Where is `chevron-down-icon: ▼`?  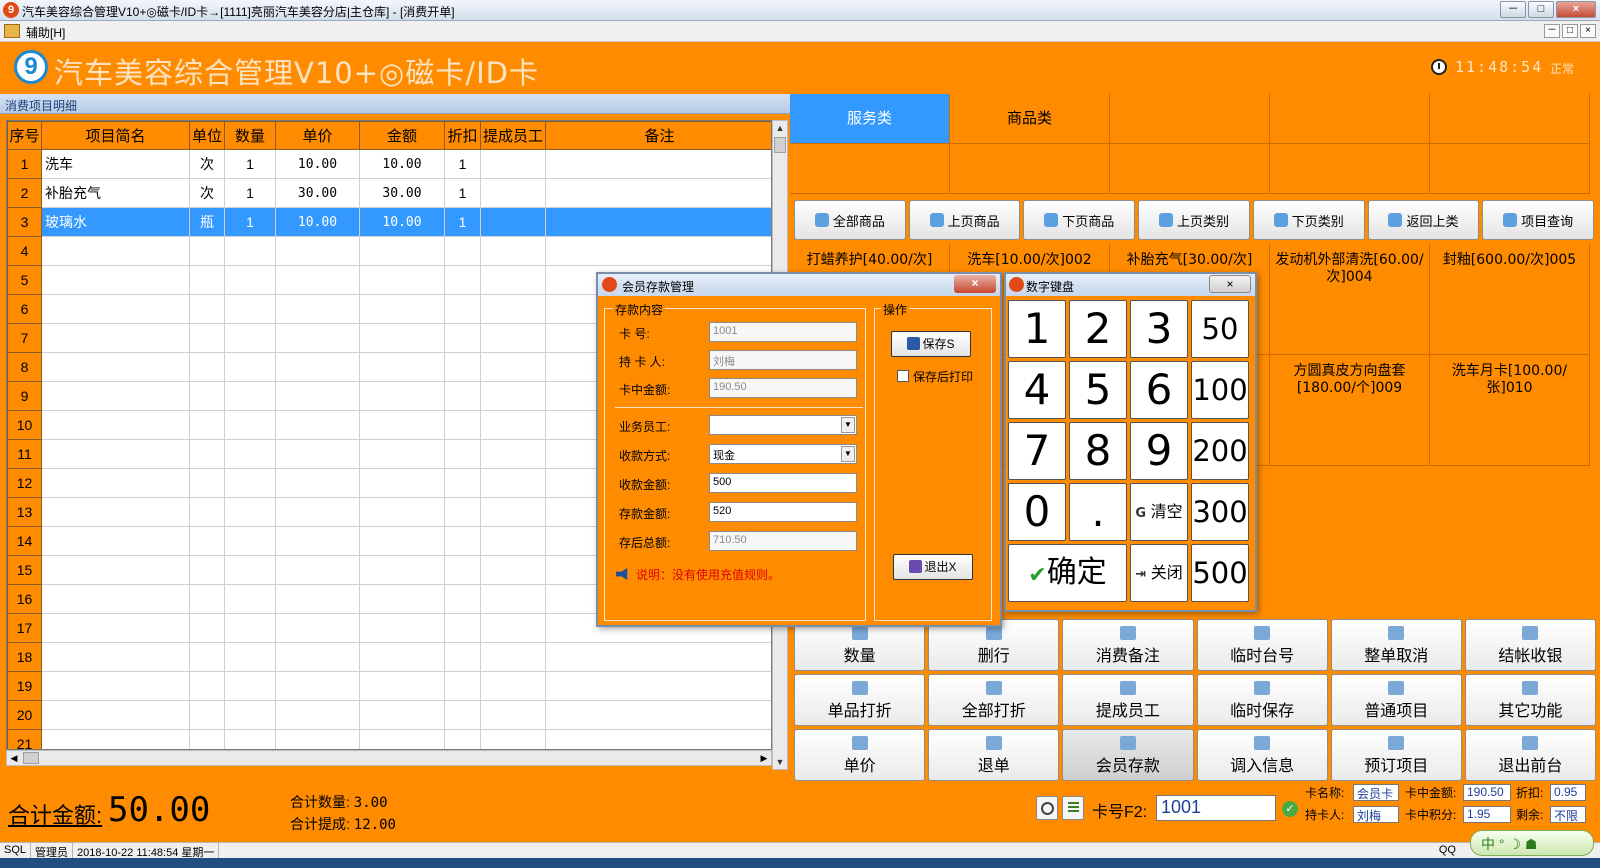 chevron-down-icon: ▼ is located at coordinates (848, 425).